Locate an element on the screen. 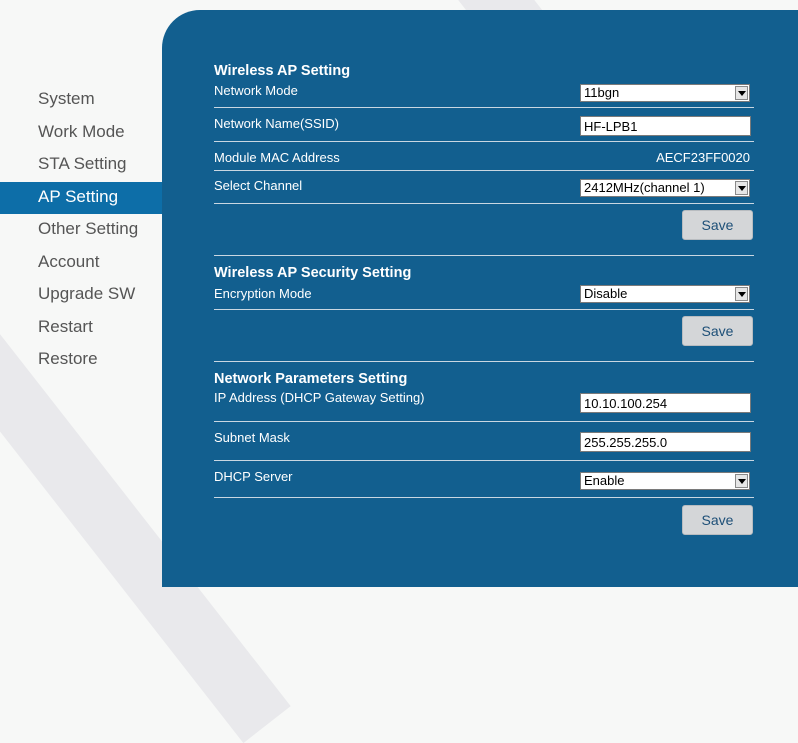  mac-label: Module MAC Address is located at coordinates (277, 157).